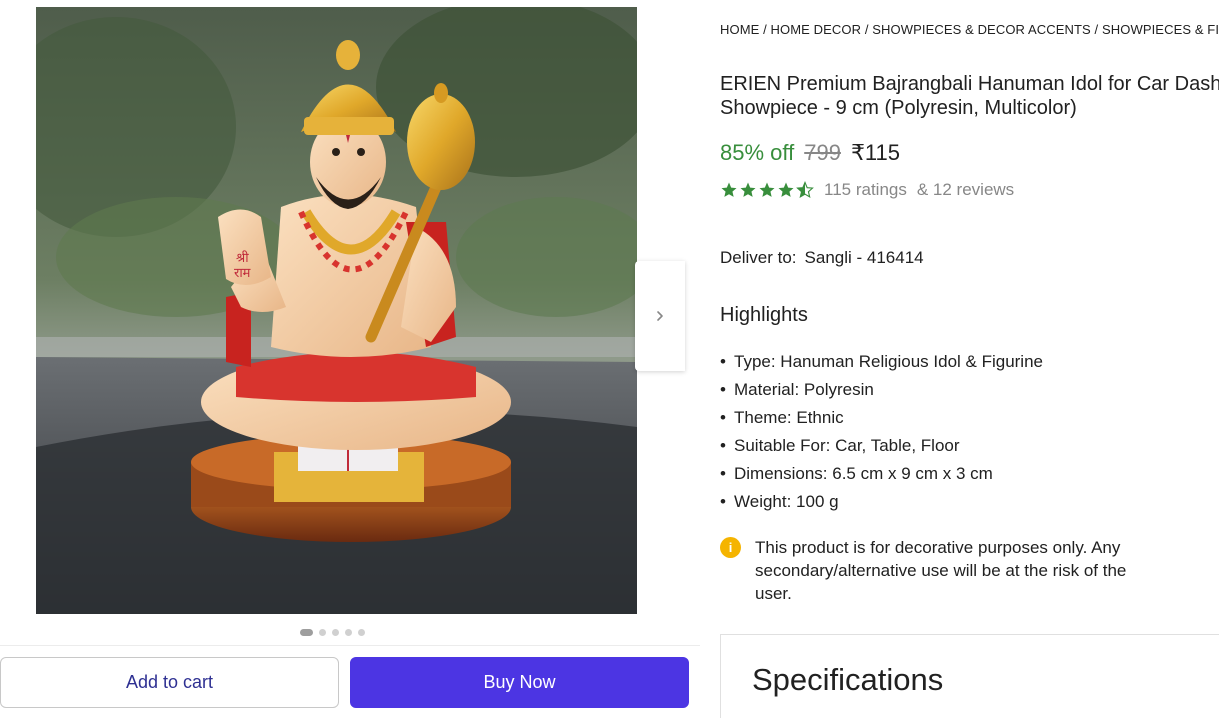 This screenshot has width=1219, height=718. I want to click on breadcrumb-home-decor: HOME DECOR, so click(816, 29).